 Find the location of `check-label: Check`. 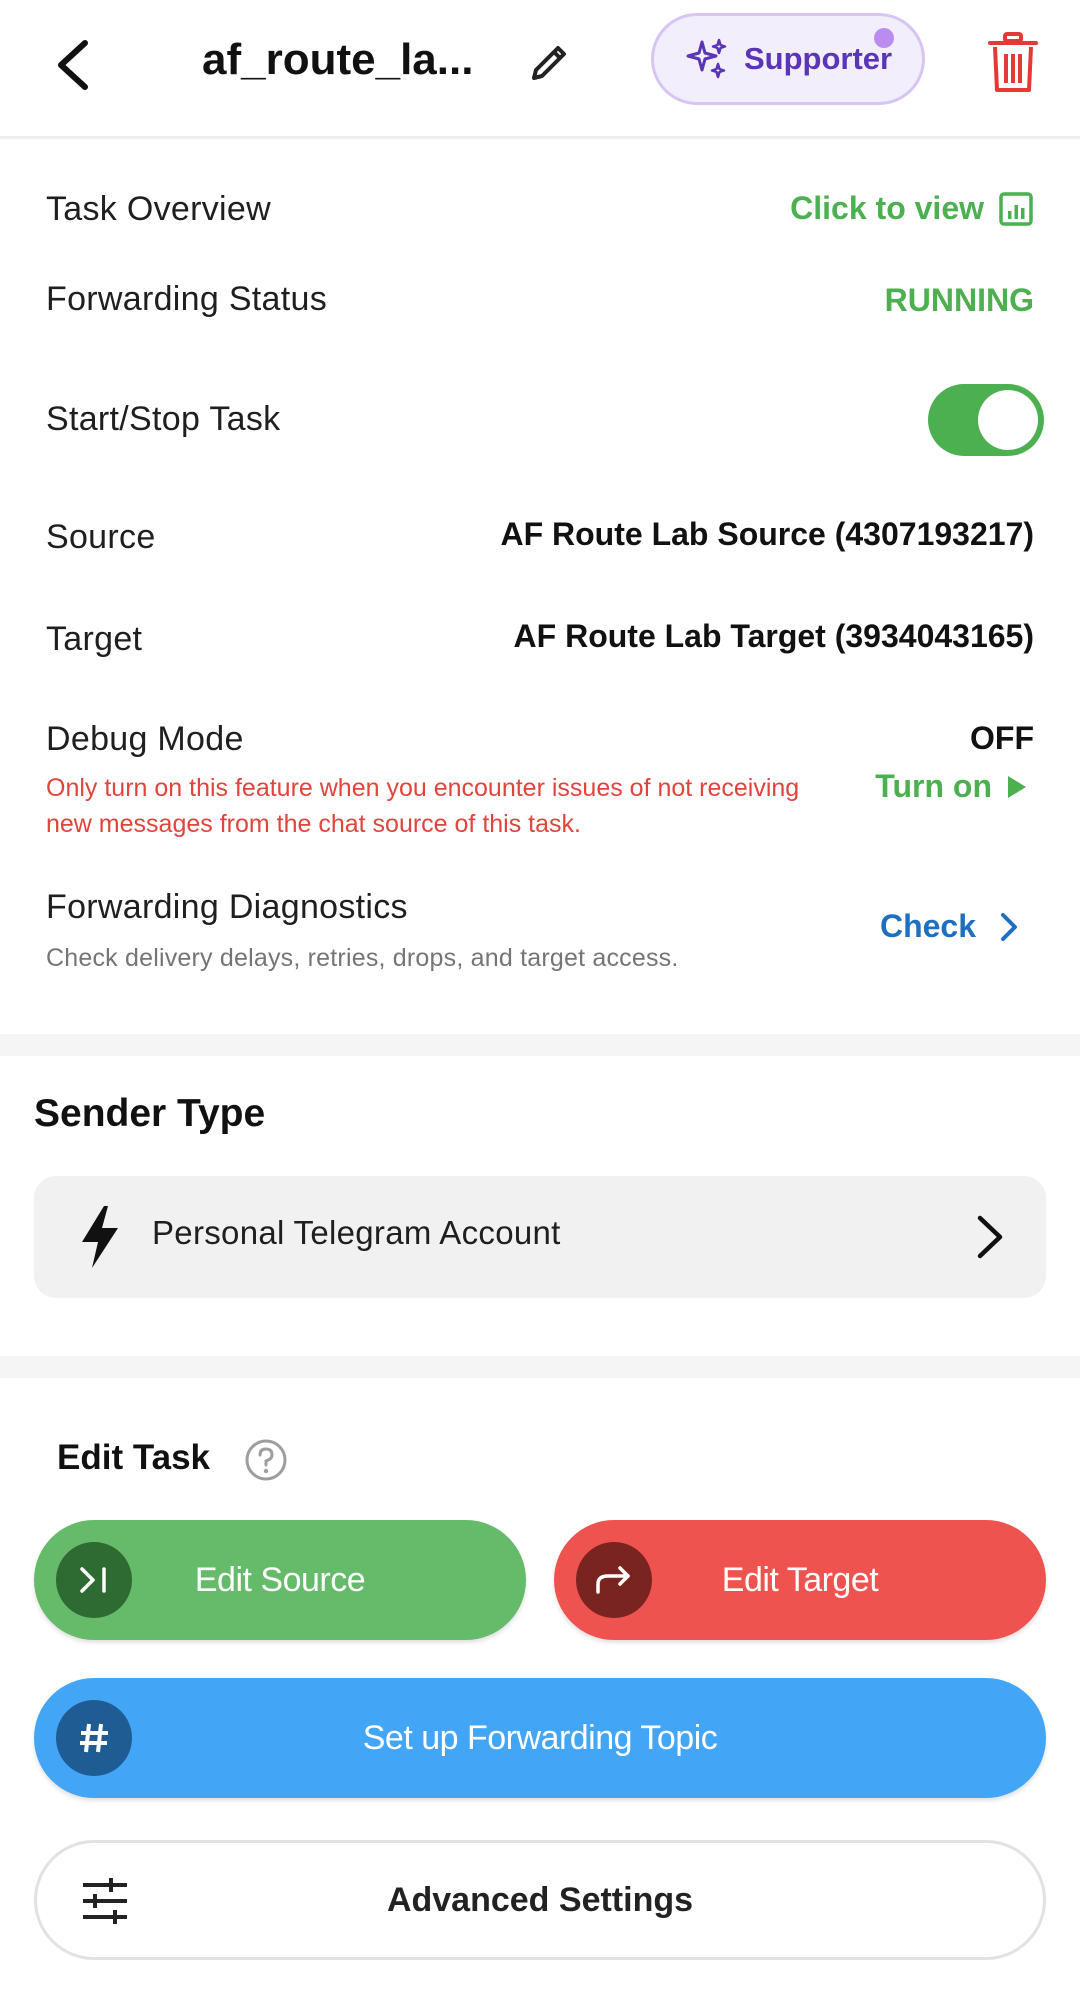

check-label: Check is located at coordinates (927, 926).